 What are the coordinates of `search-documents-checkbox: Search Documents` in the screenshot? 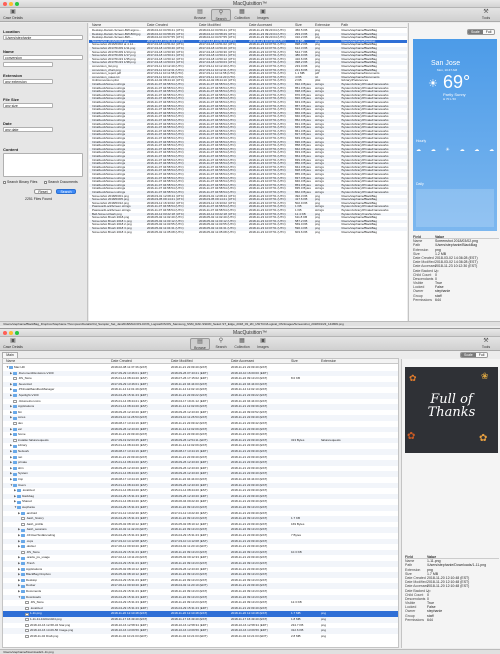 It's located at (61, 182).